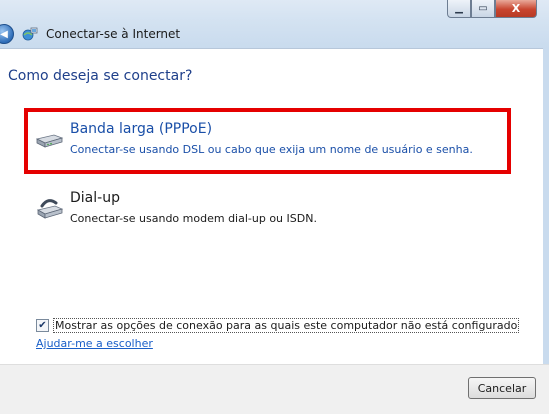 The width and height of the screenshot is (549, 414). What do you see at coordinates (274, 389) in the screenshot?
I see `wizard-footer: Cancelar` at bounding box center [274, 389].